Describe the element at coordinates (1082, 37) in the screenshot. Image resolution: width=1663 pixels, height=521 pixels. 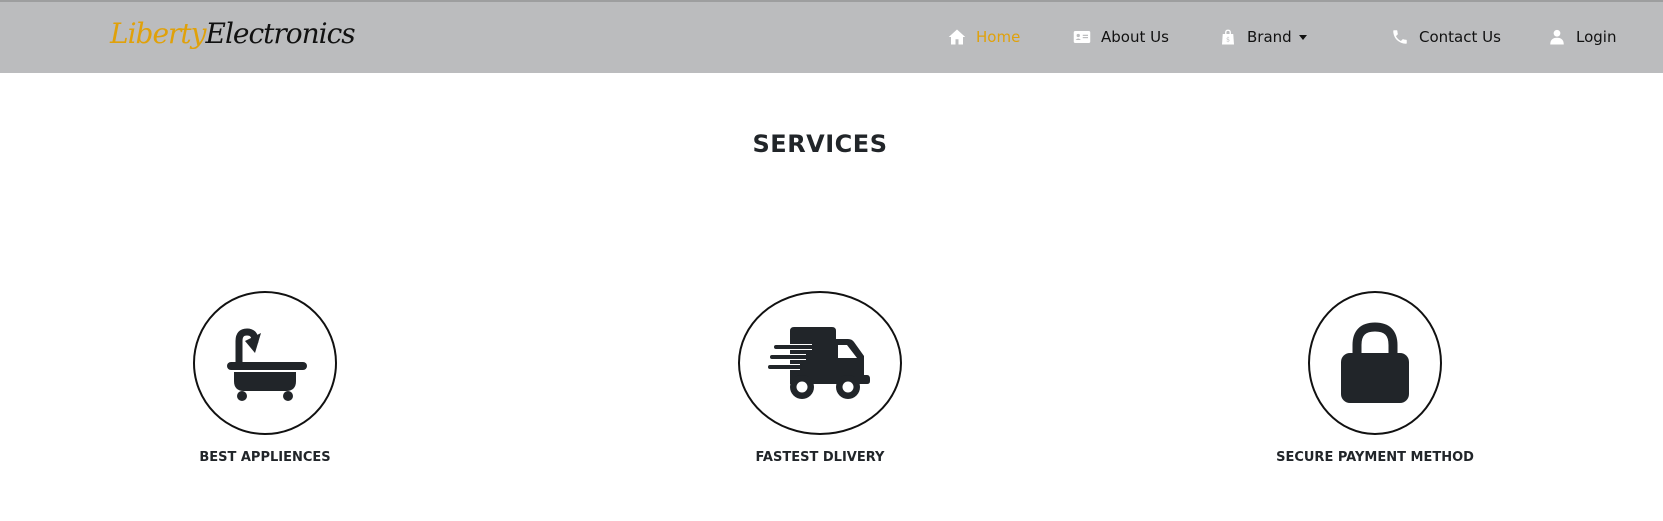
I see `id-card-icon` at that location.